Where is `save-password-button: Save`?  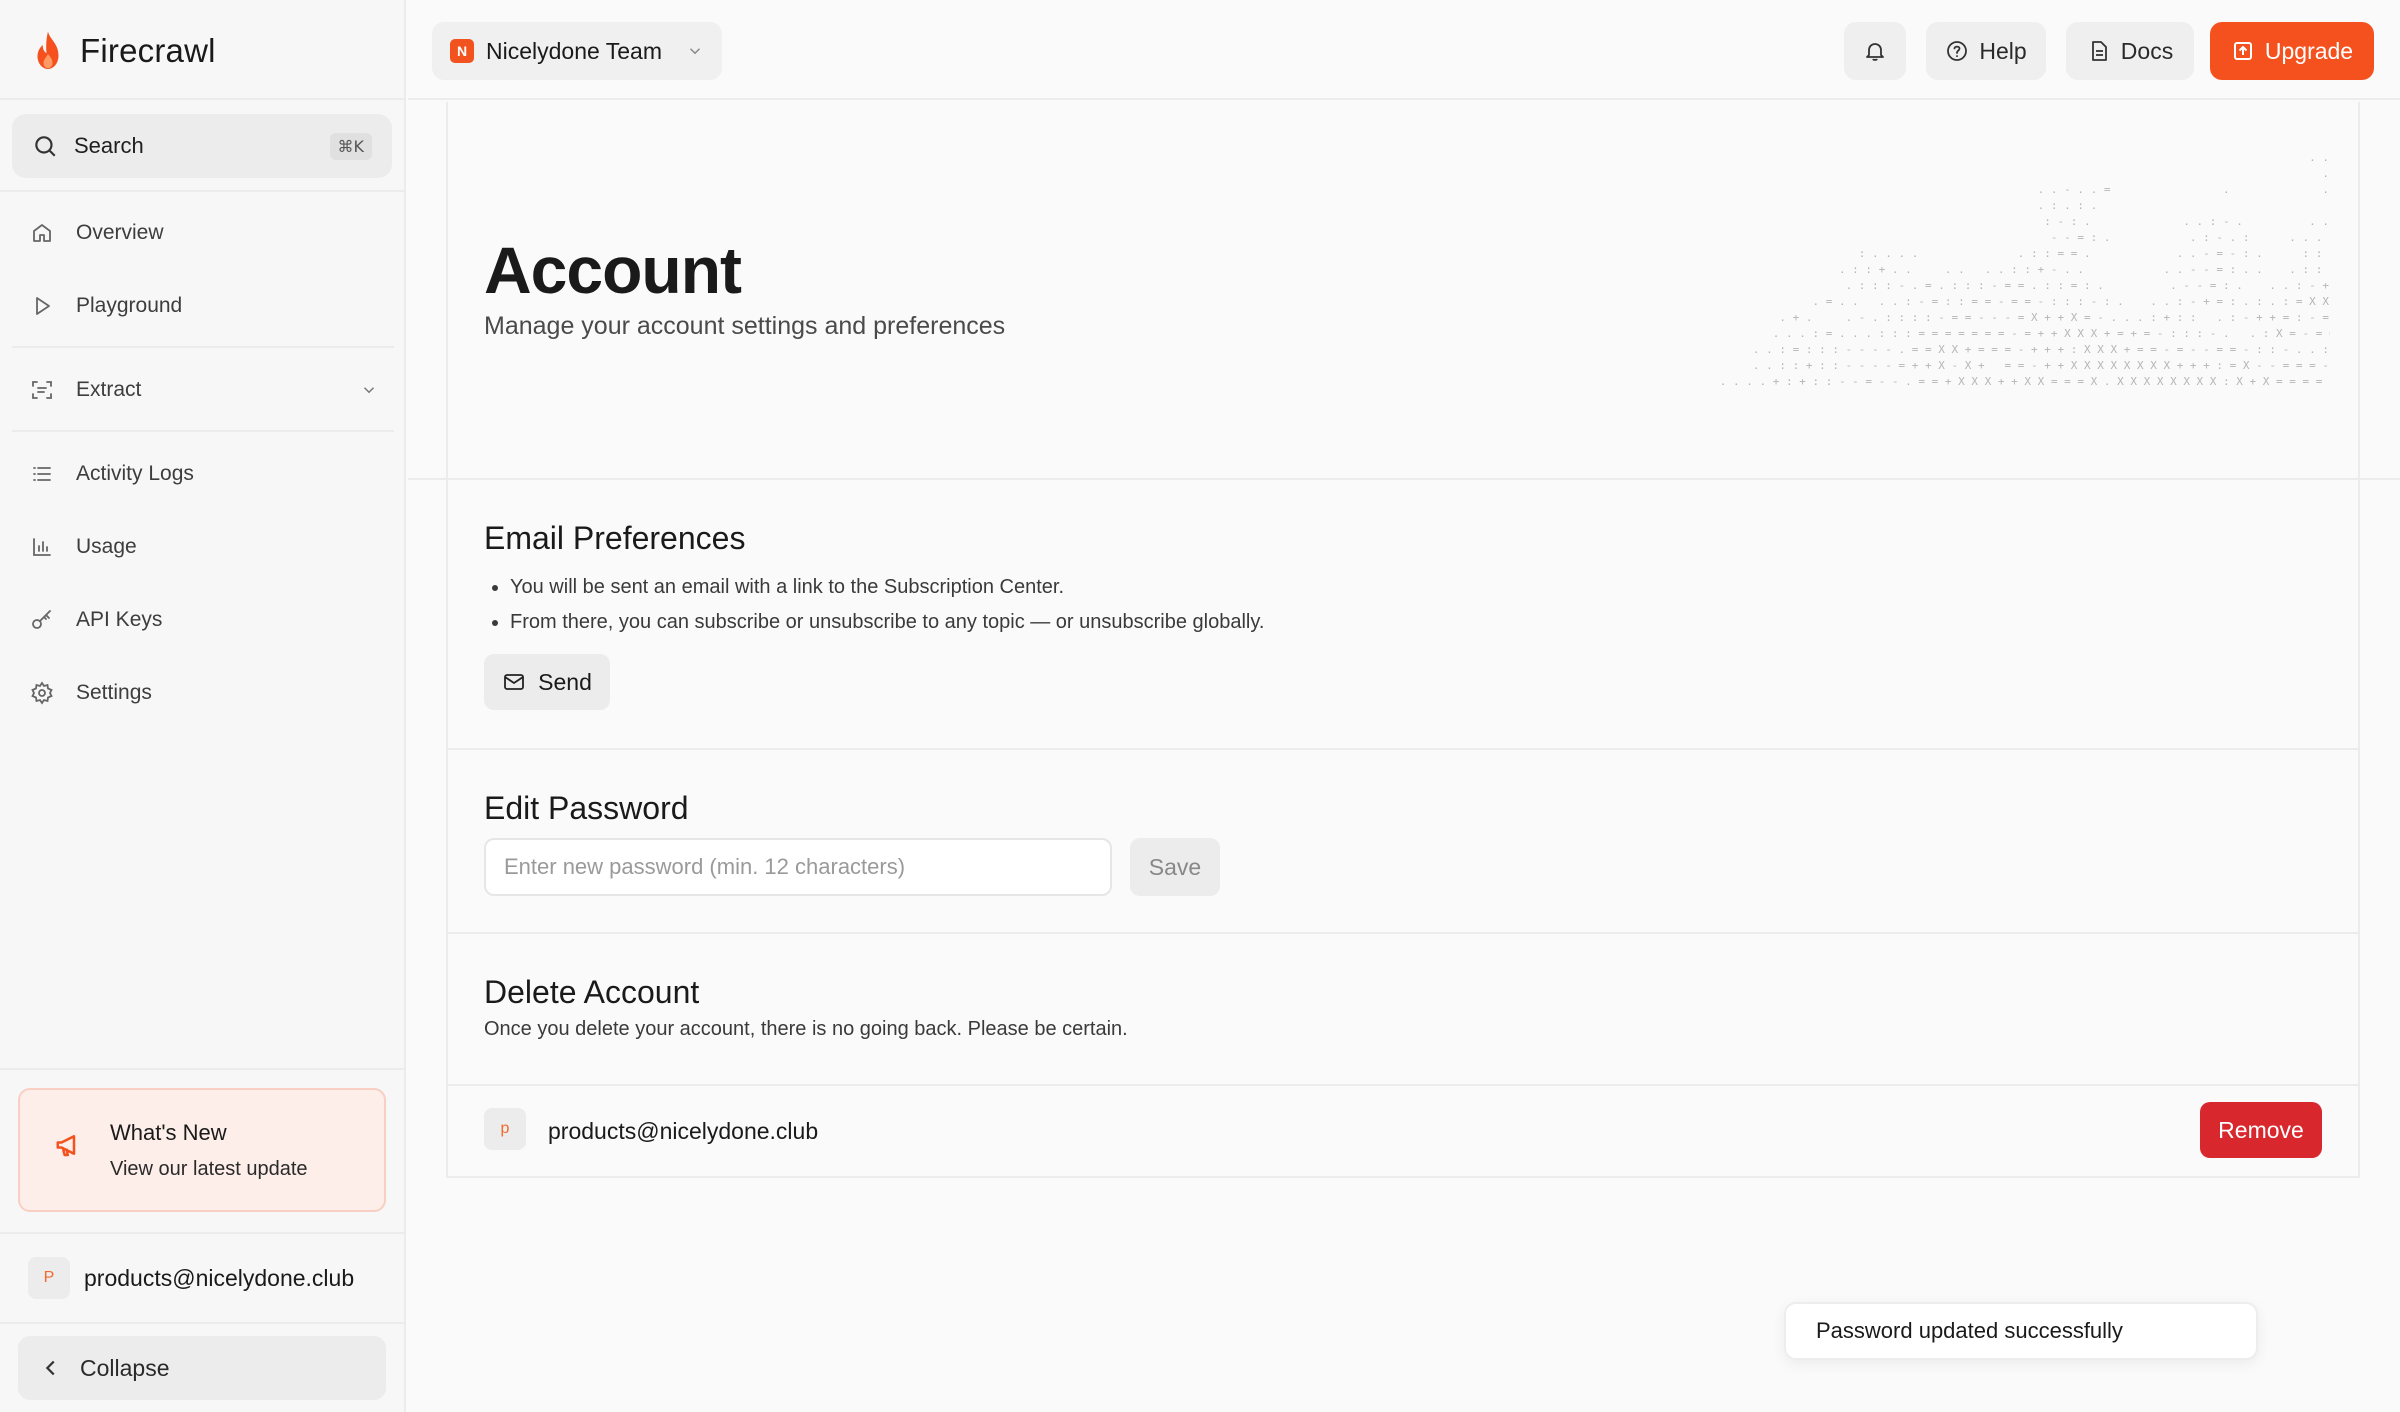
save-password-button: Save is located at coordinates (1175, 867).